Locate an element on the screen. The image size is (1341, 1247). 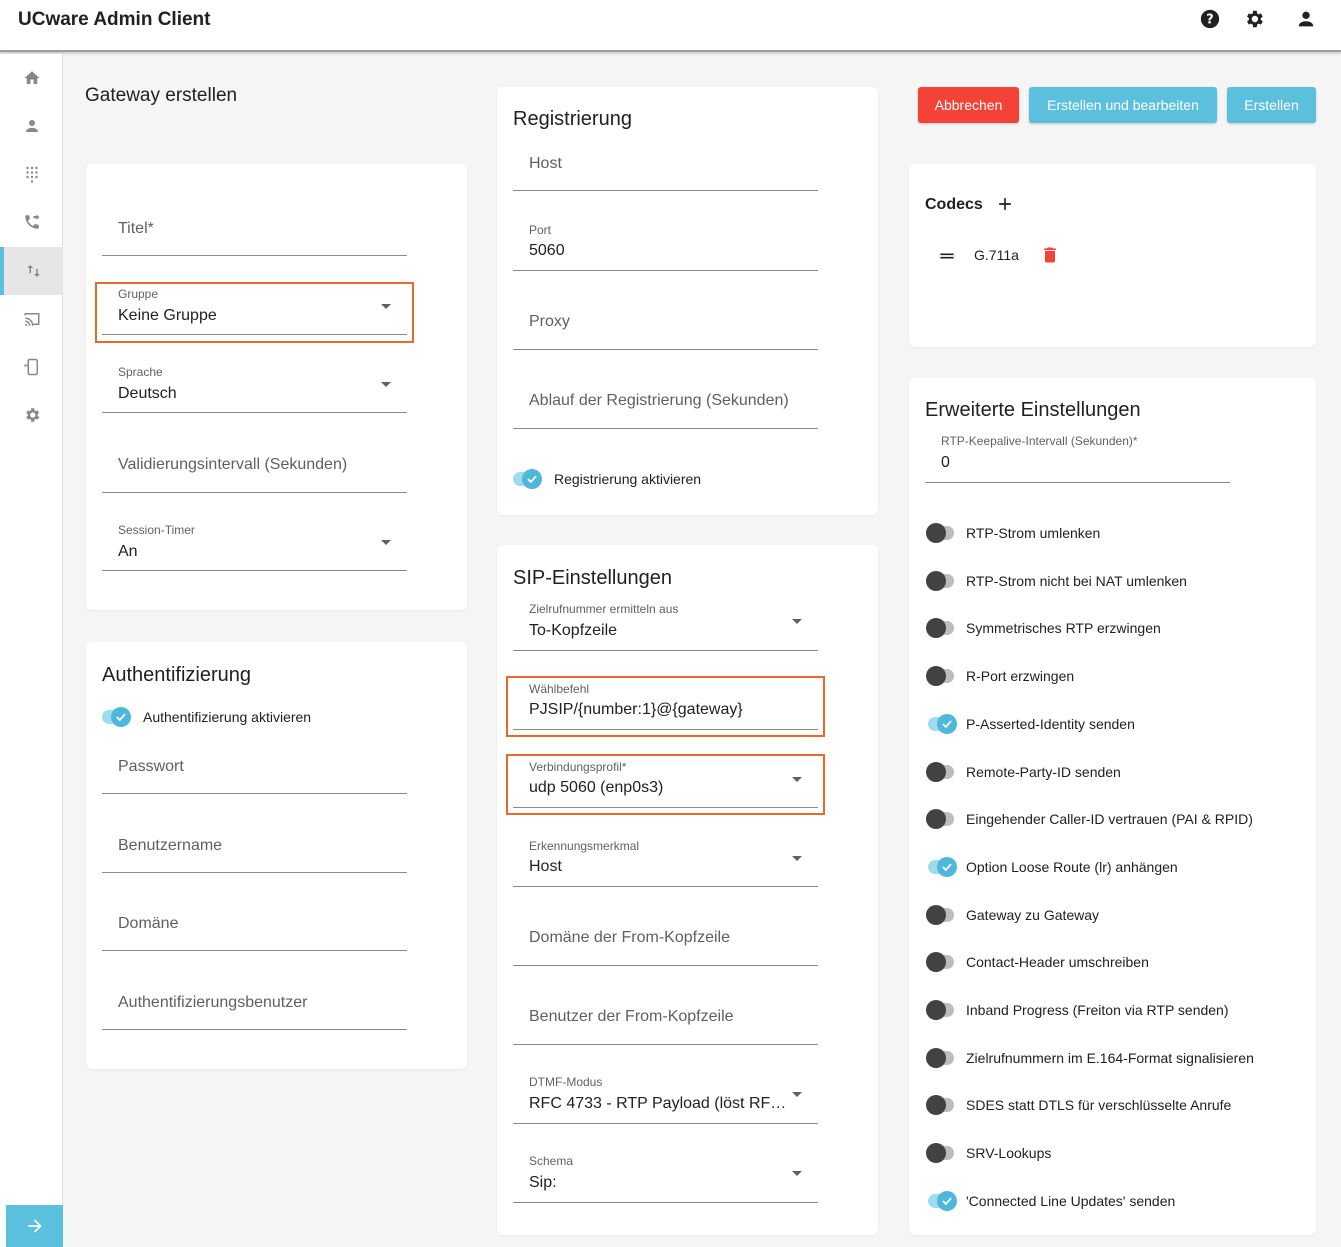
nav-home is located at coordinates (31, 78).